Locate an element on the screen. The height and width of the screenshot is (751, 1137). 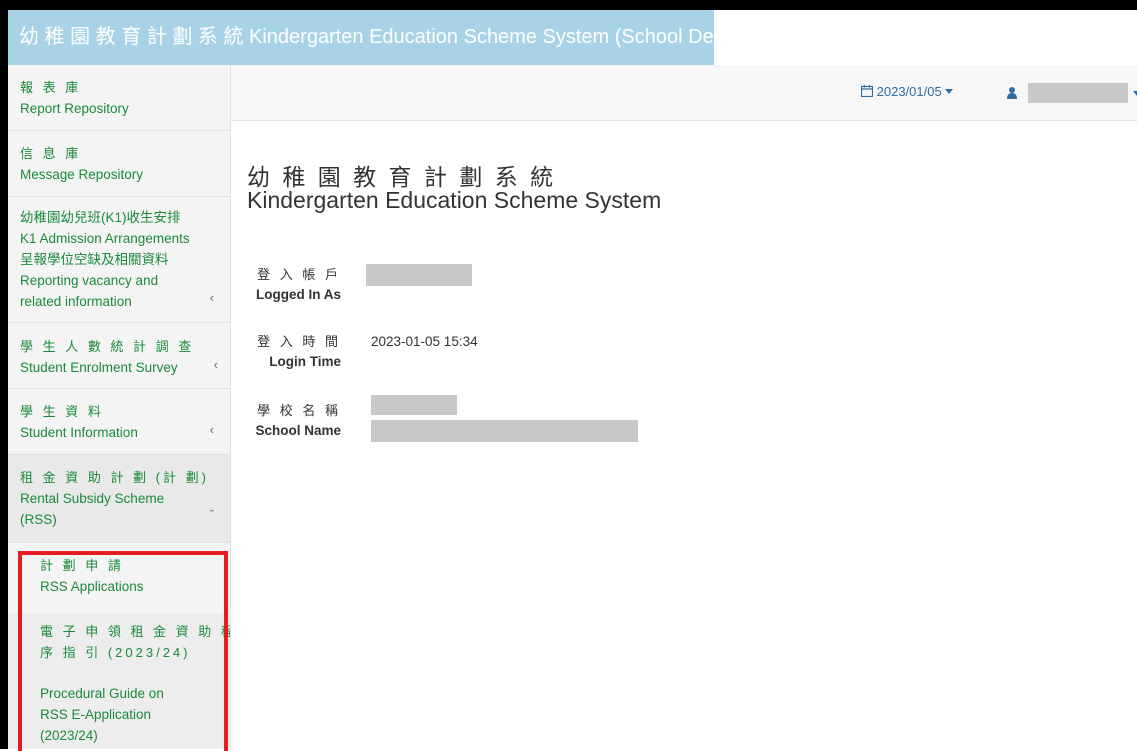
calendar-icon is located at coordinates (867, 91).